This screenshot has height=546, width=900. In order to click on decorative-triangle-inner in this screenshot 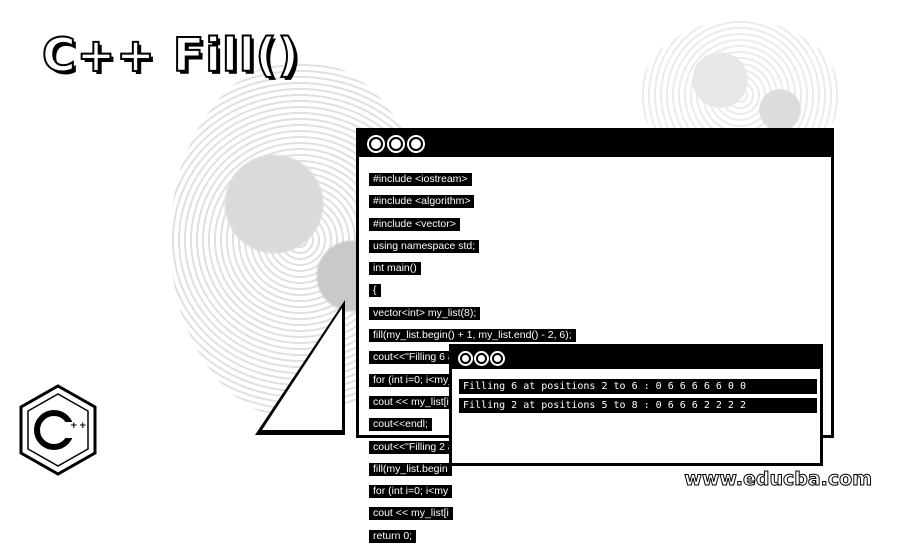, I will do `click(302, 369)`.